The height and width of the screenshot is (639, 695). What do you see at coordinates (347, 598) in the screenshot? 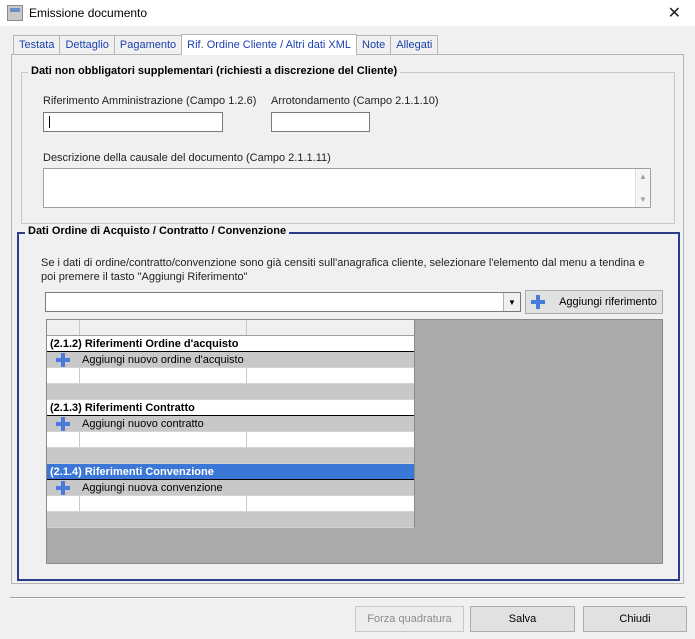
I see `footer-separator-highlight` at bounding box center [347, 598].